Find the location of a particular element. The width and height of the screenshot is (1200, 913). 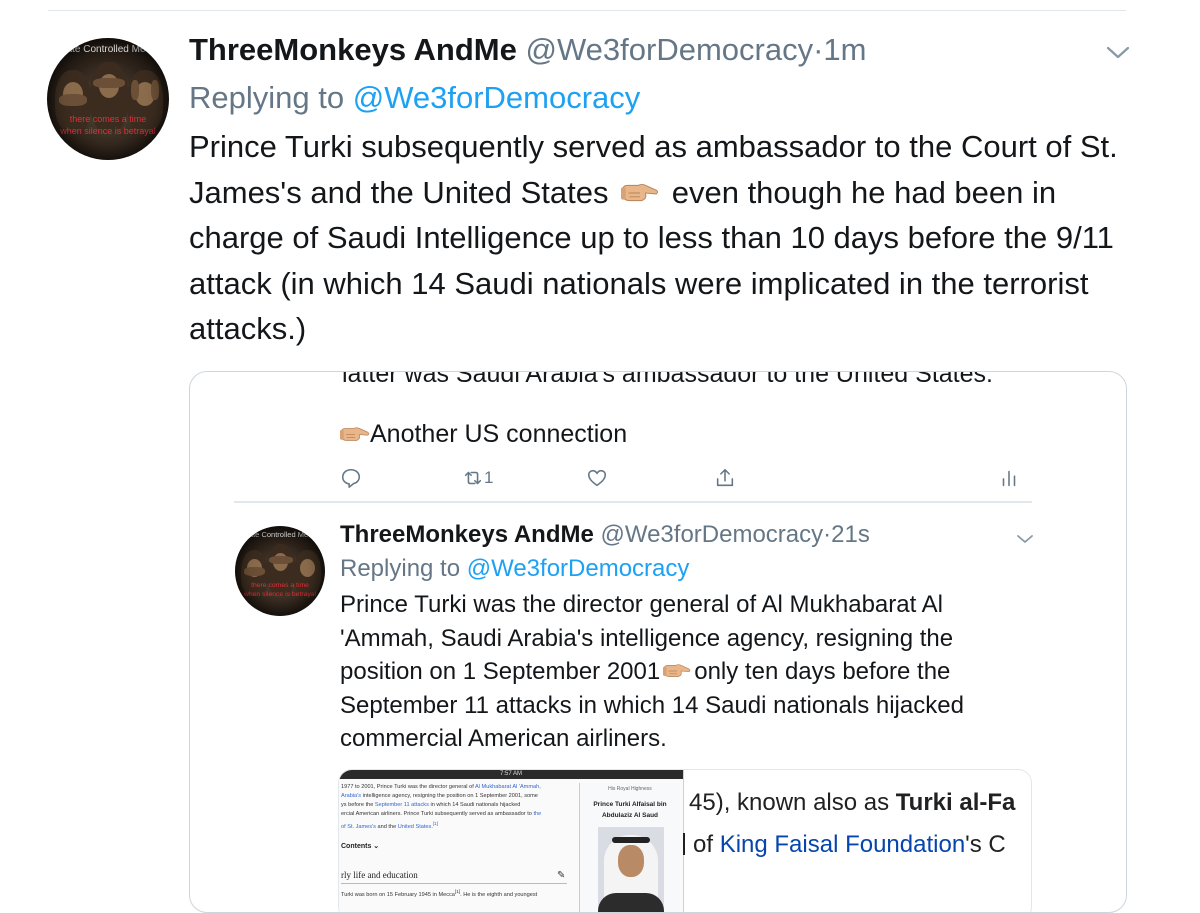

wiki-link: of St. James's is located at coordinates (358, 826).